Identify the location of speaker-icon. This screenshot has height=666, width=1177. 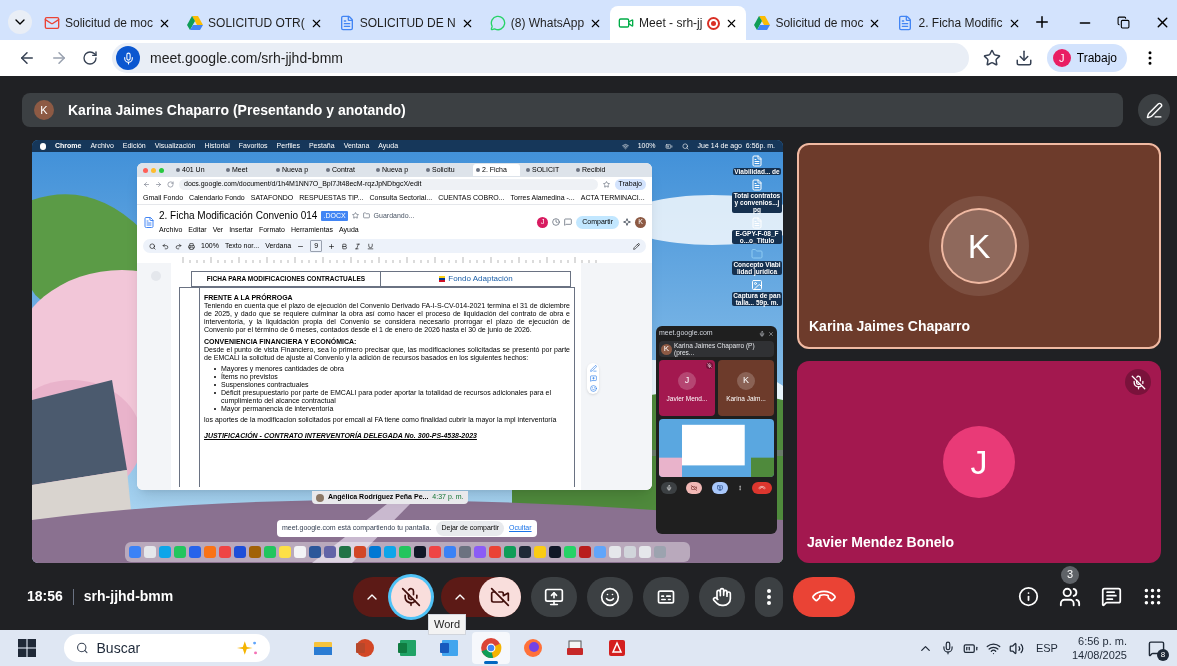
(1016, 648).